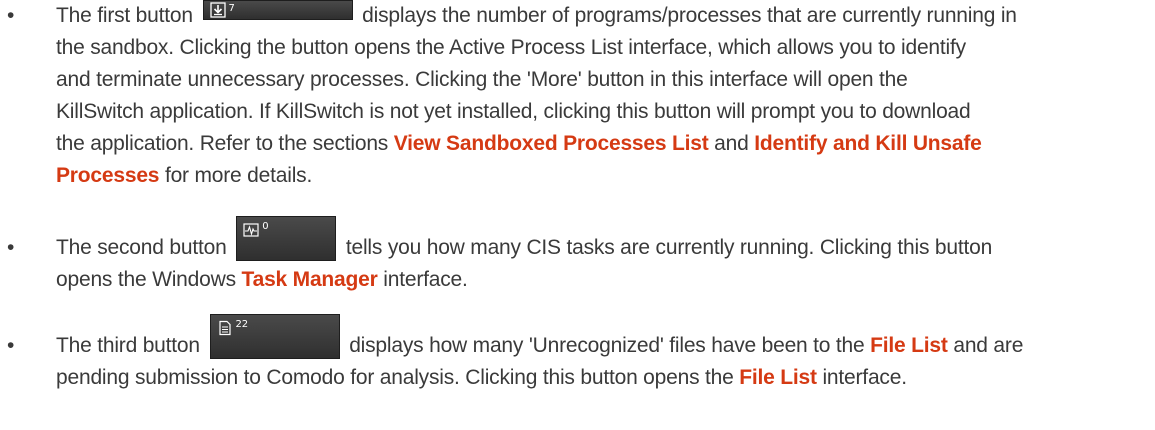 Image resolution: width=1155 pixels, height=430 pixels. Describe the element at coordinates (274, 336) in the screenshot. I see `unrecognized-files-button: 22` at that location.